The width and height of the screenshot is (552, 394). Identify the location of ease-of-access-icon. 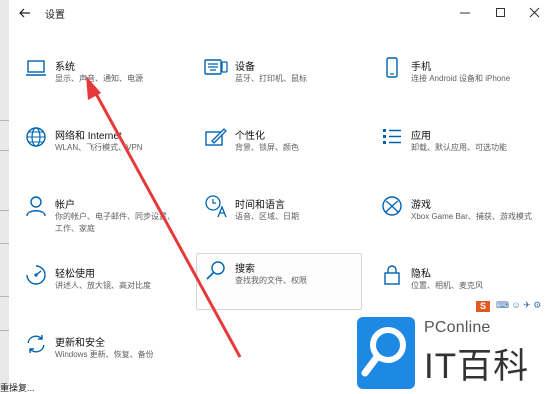
(36, 275).